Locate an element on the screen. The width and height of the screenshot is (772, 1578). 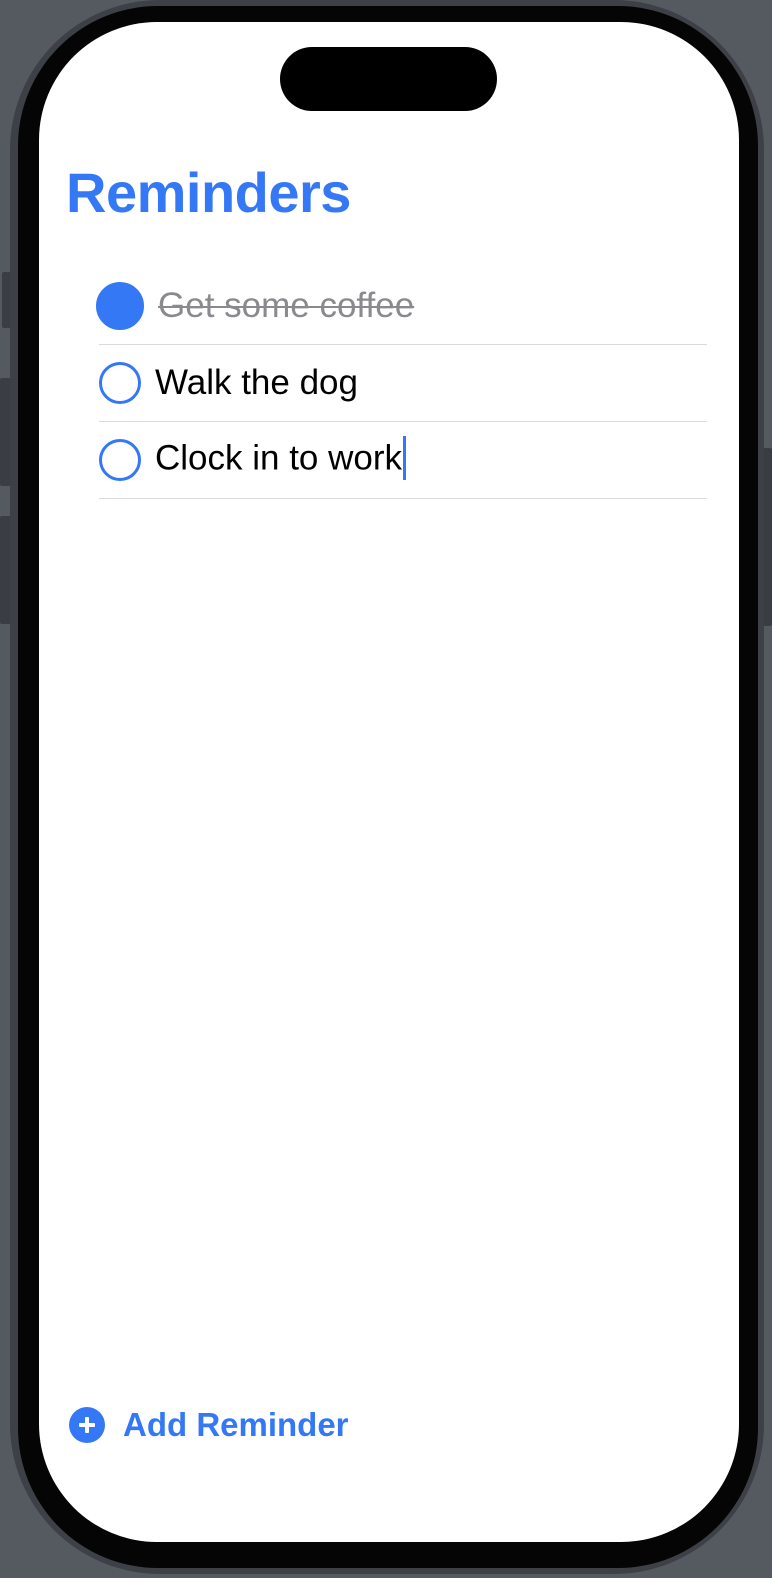
reminder-row: Get some coffee is located at coordinates (401, 306).